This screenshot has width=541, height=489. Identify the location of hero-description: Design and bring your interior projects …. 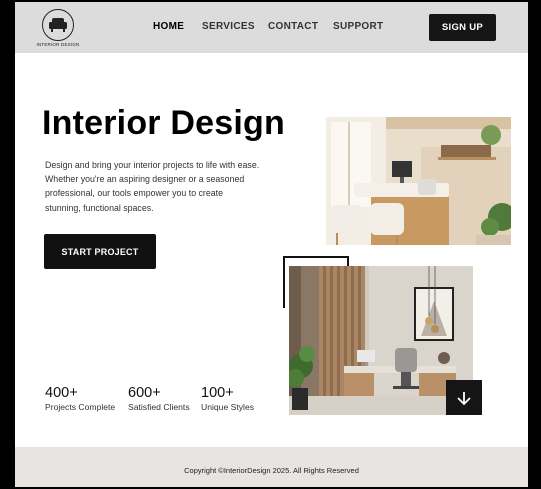
(152, 186).